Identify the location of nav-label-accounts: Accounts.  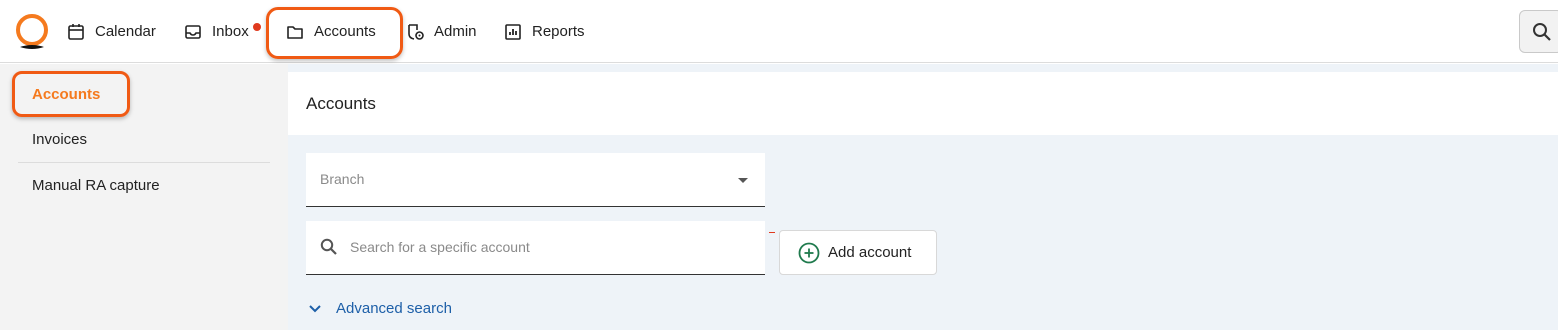
(345, 31).